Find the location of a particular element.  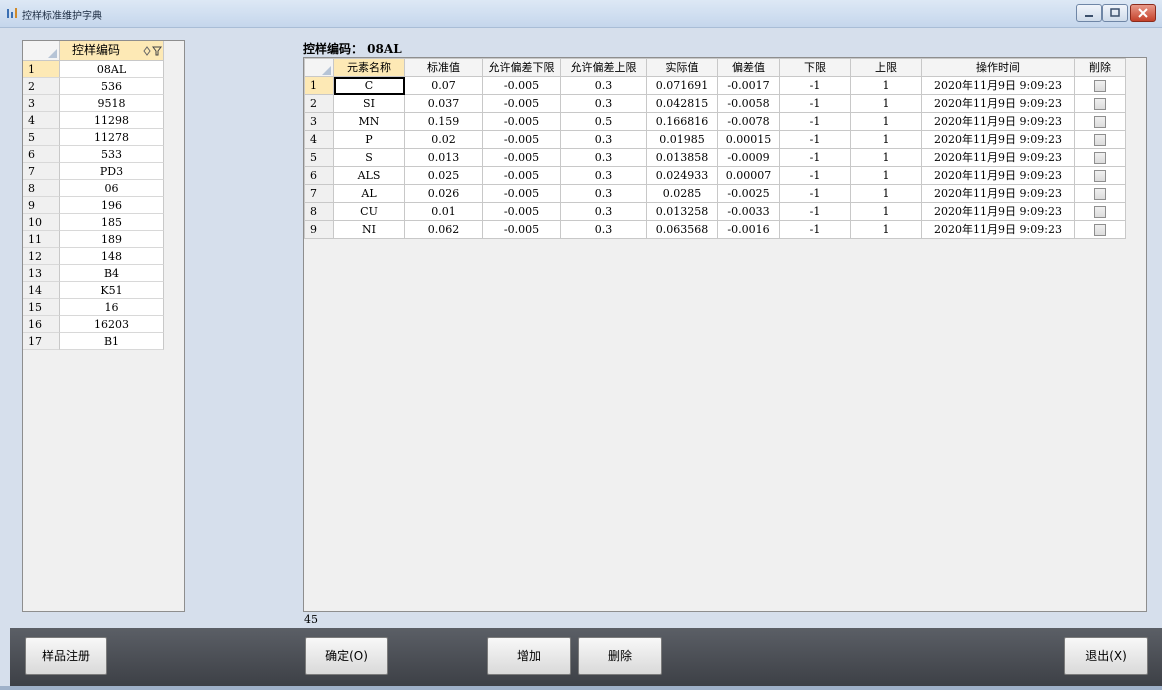

add-button: 增加 is located at coordinates (529, 656).